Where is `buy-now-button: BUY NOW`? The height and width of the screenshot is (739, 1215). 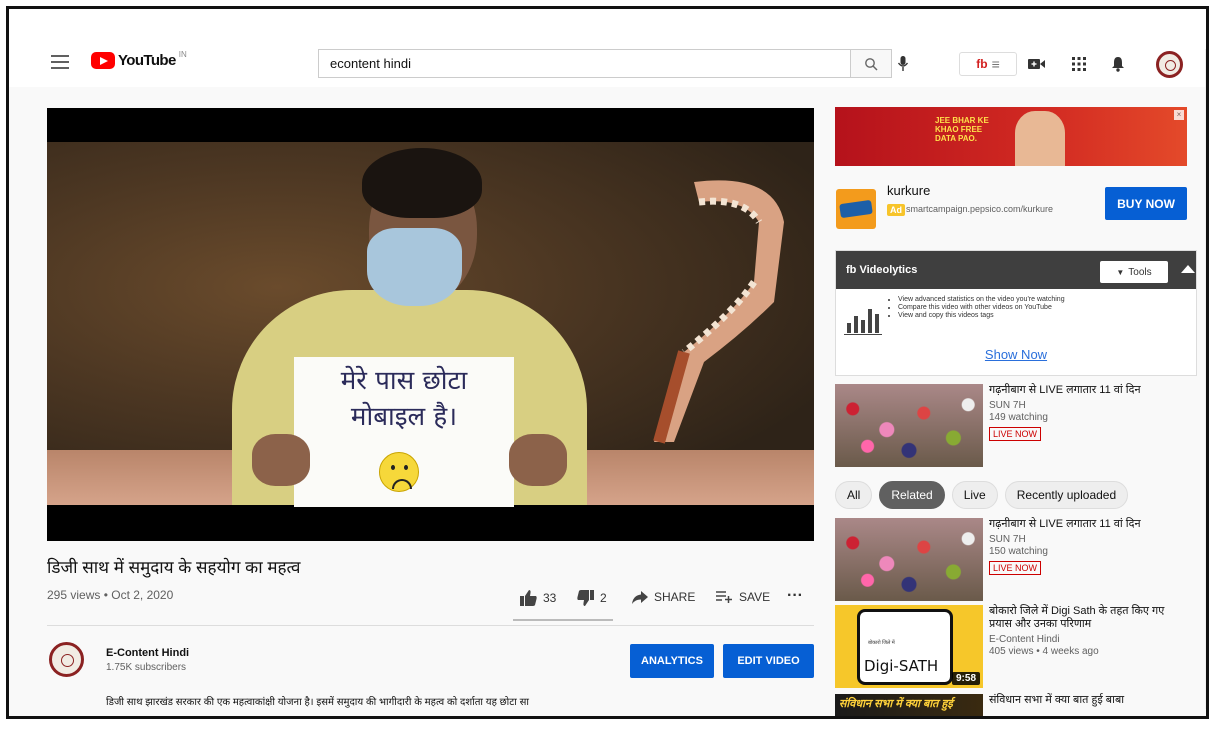
buy-now-button: BUY NOW is located at coordinates (1146, 203).